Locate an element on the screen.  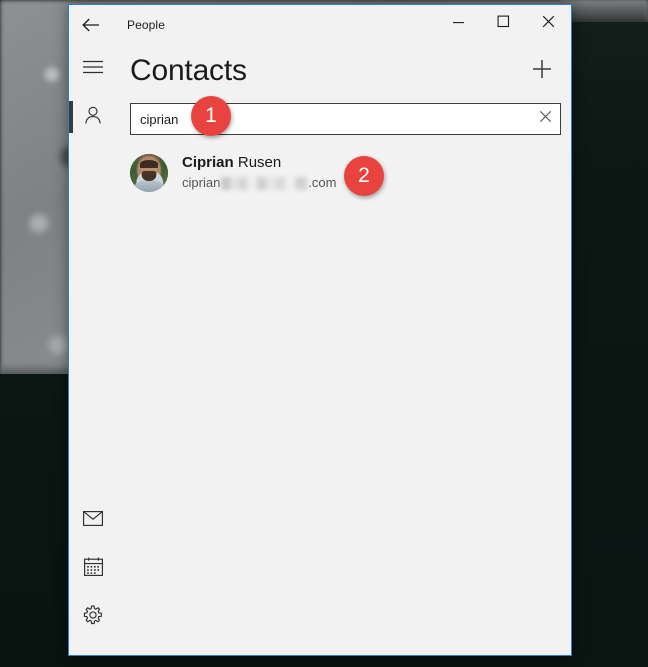
sidebar-item-calendar is located at coordinates (93, 569).